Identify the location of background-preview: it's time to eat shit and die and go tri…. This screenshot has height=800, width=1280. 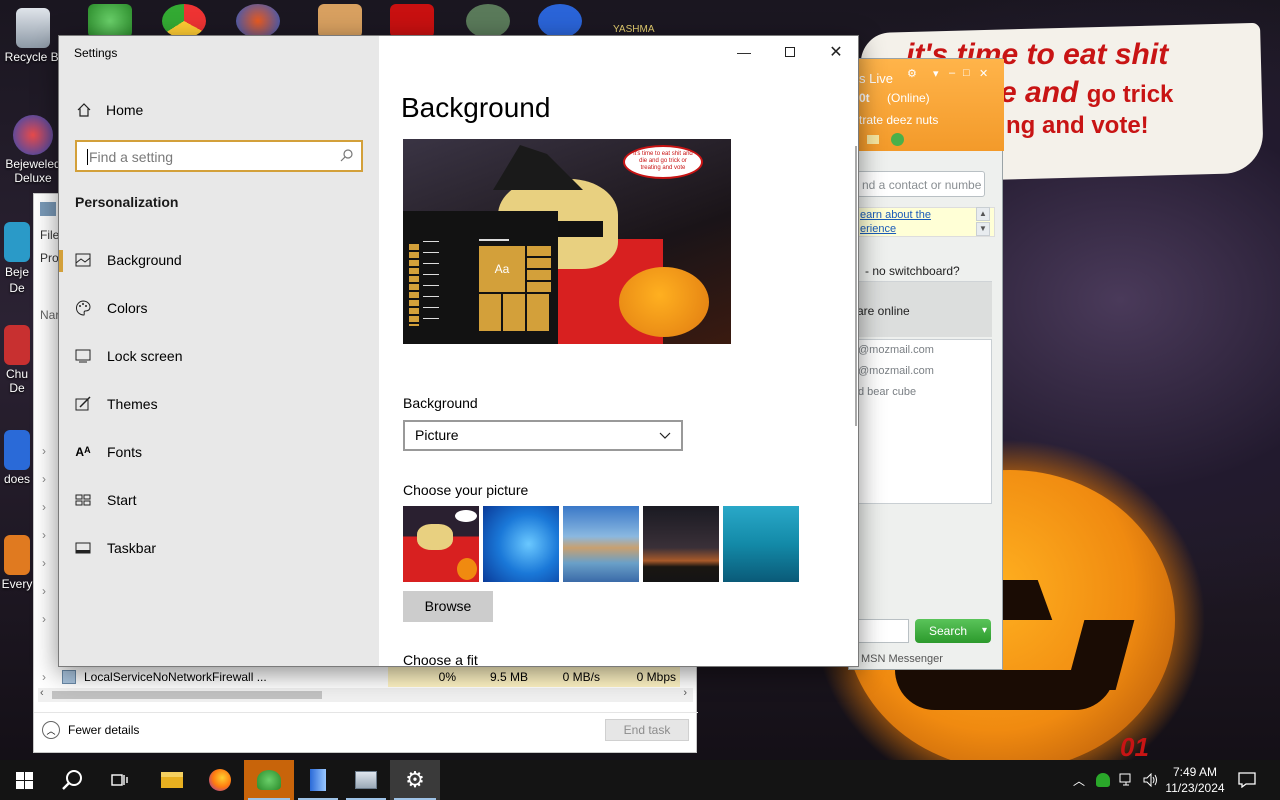
(567, 241).